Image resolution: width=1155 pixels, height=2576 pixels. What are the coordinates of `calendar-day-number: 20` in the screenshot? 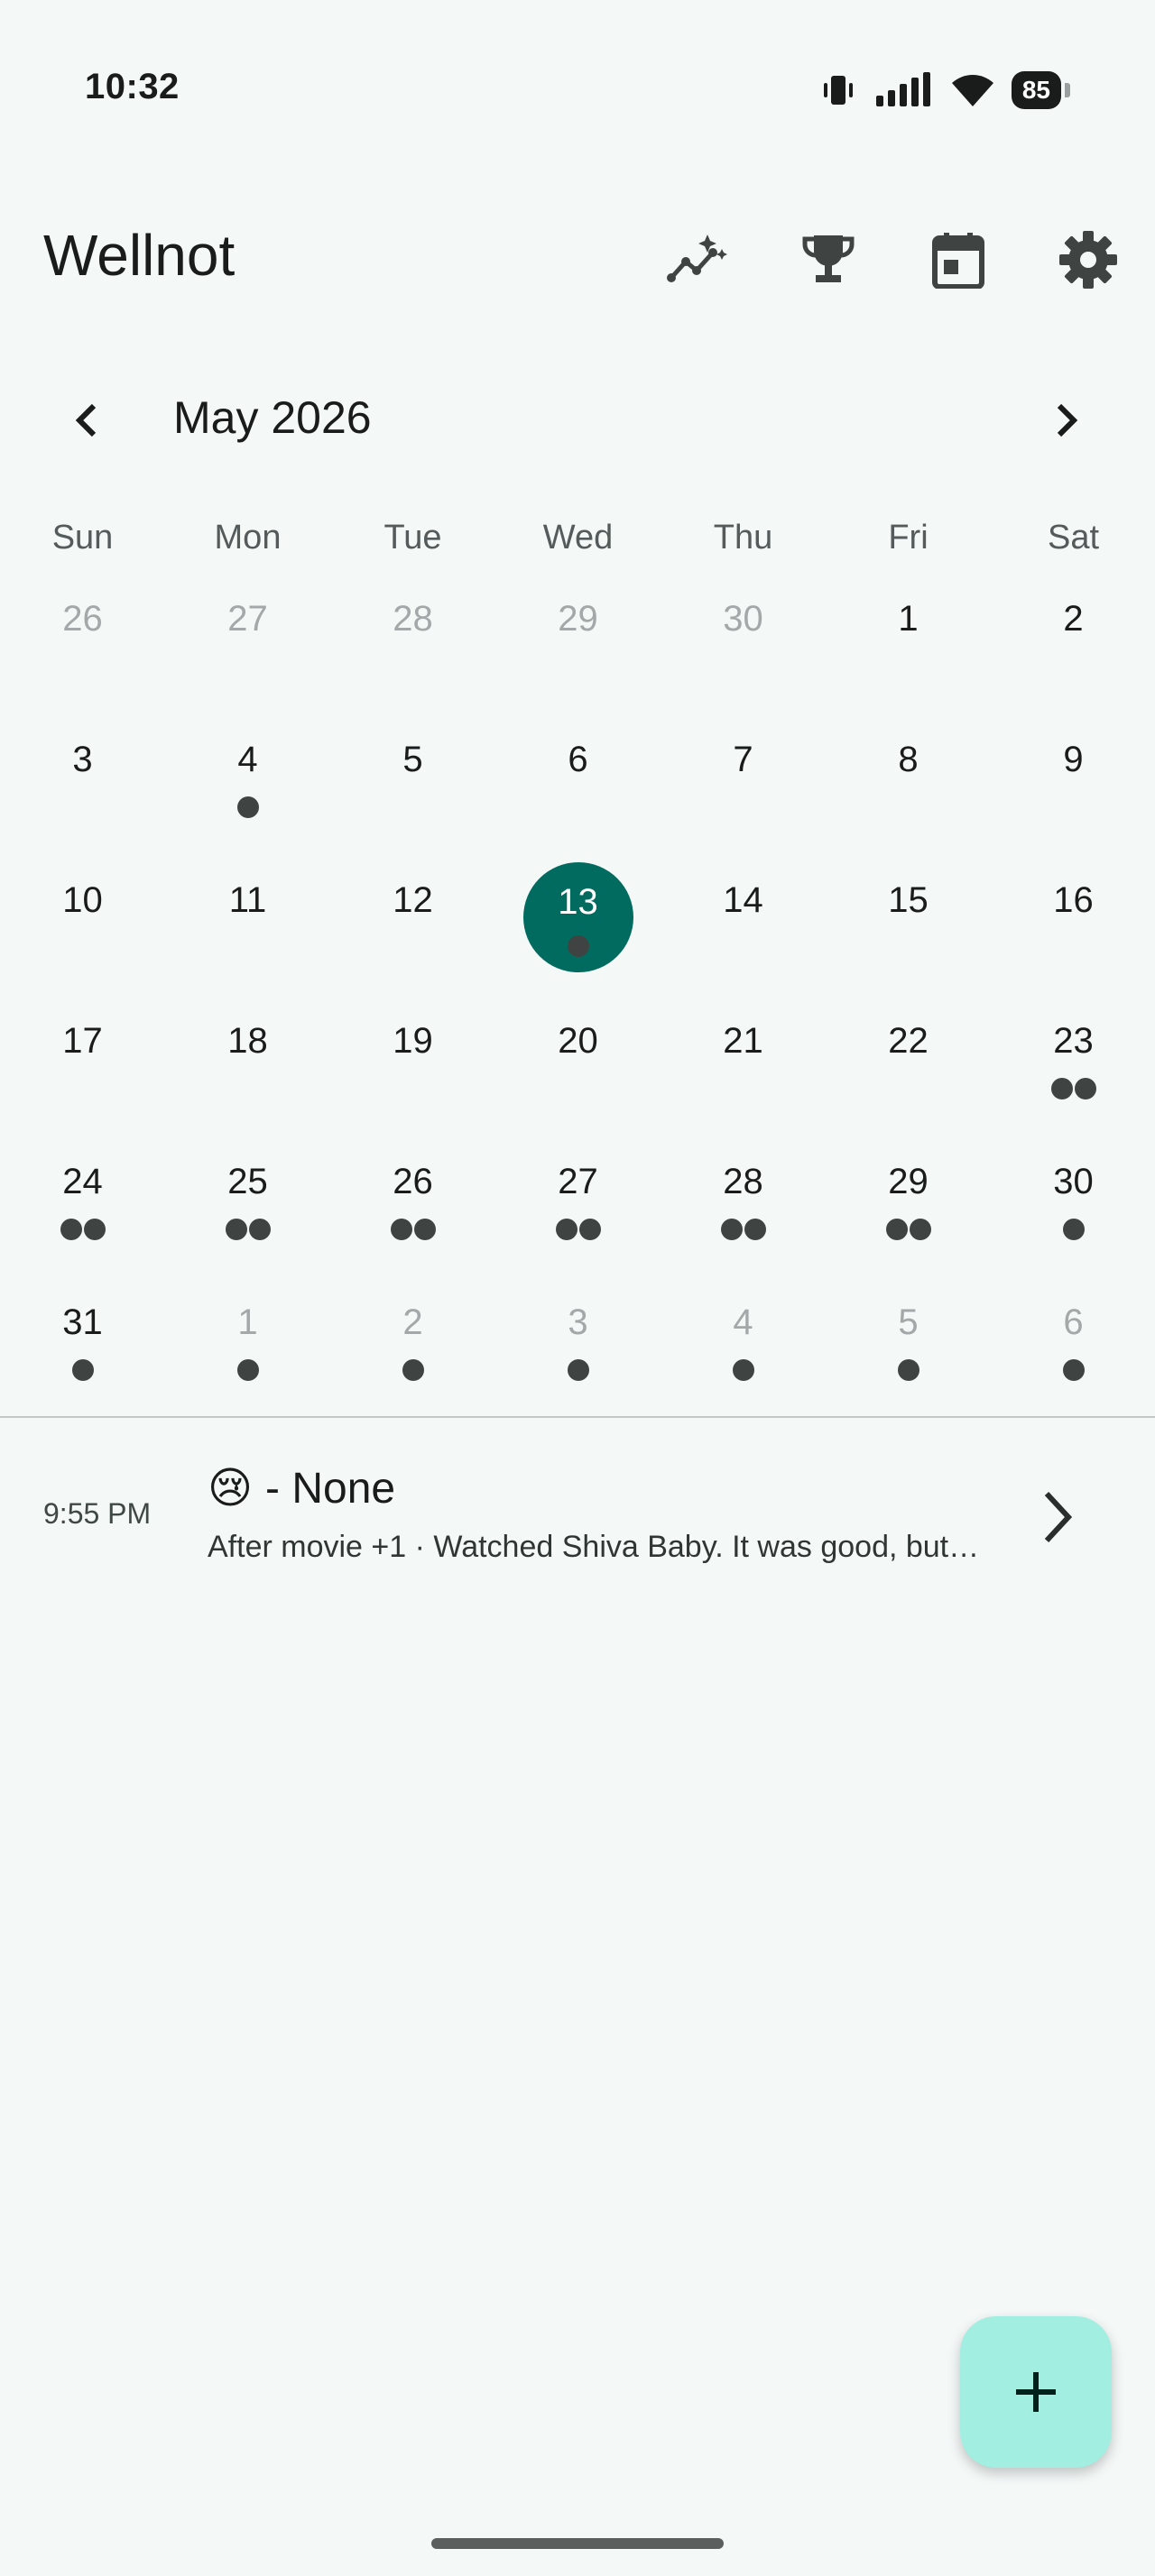 It's located at (578, 1041).